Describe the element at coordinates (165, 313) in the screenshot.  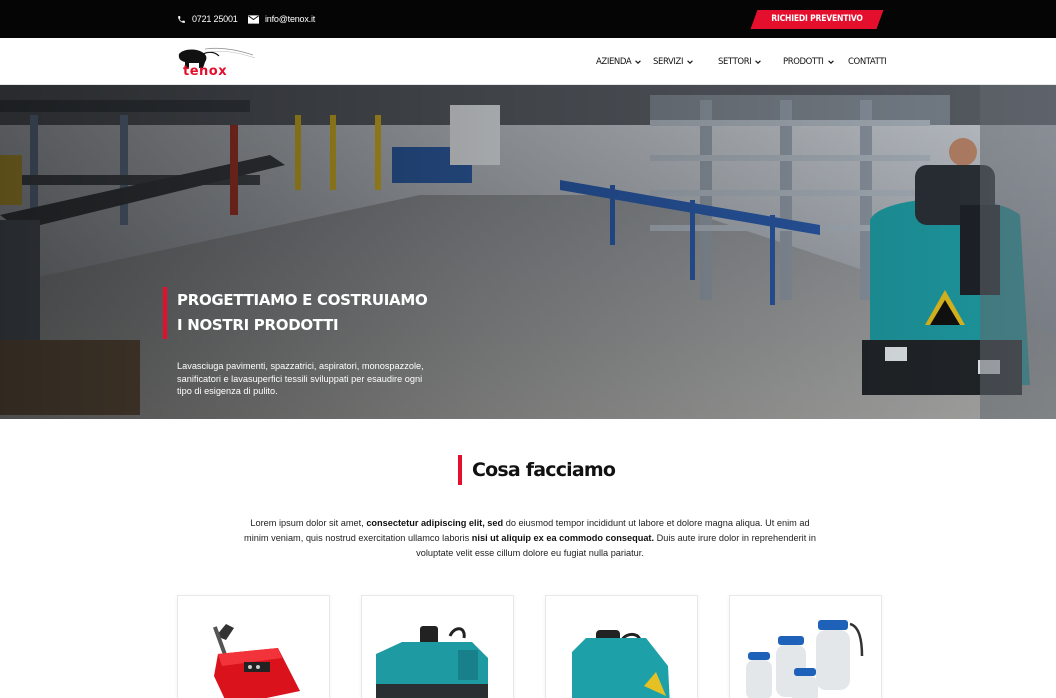
I see `hero-accent-bar` at that location.